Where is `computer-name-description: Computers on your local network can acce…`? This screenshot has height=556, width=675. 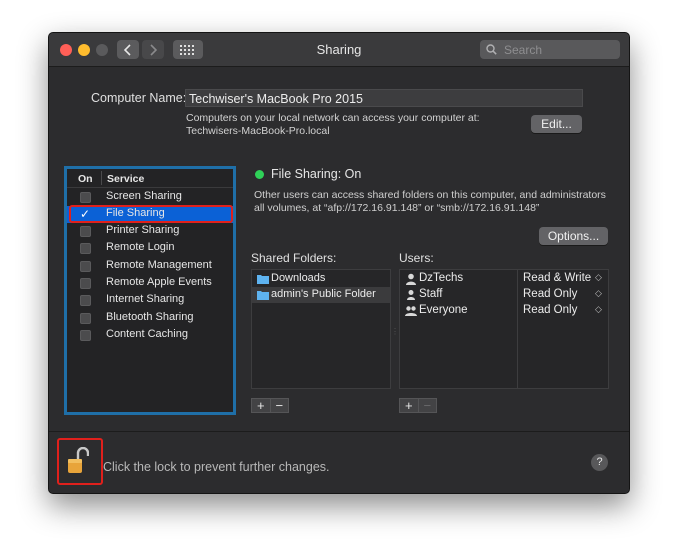 computer-name-description: Computers on your local network can acce… is located at coordinates (333, 125).